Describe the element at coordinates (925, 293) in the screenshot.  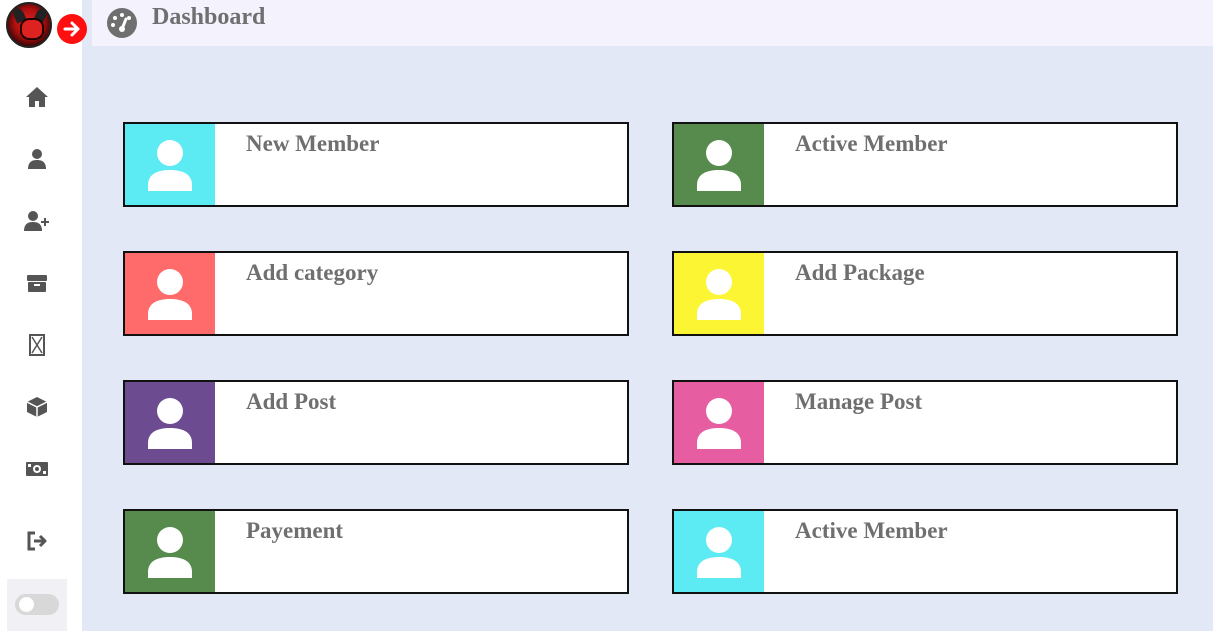
I see `card-add-package: Add Package` at that location.